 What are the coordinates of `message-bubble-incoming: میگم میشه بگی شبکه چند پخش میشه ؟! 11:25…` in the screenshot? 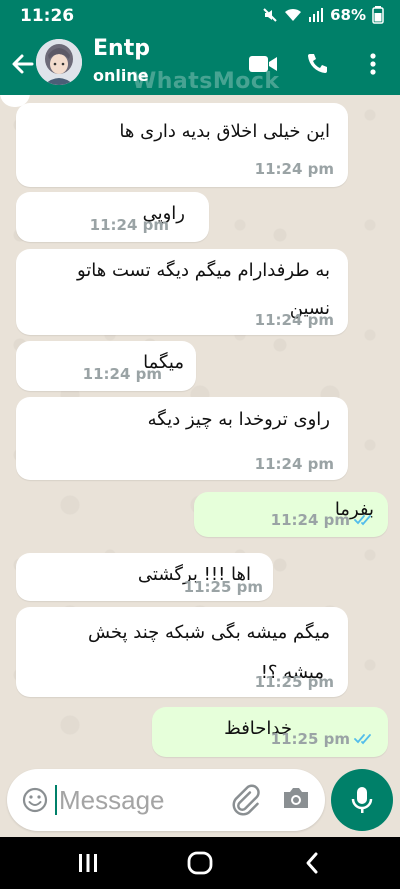 It's located at (182, 652).